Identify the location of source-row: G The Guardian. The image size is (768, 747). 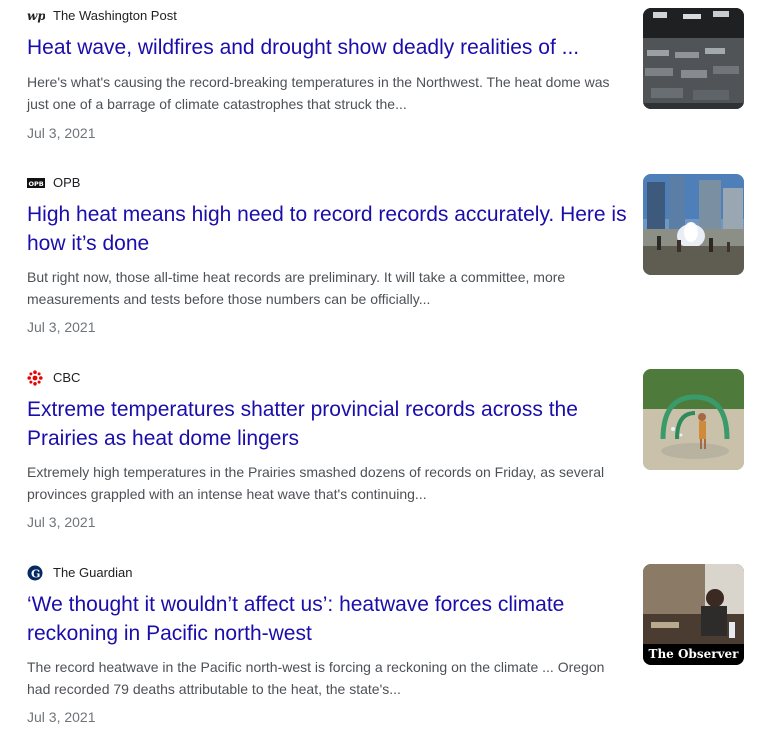
(80, 573).